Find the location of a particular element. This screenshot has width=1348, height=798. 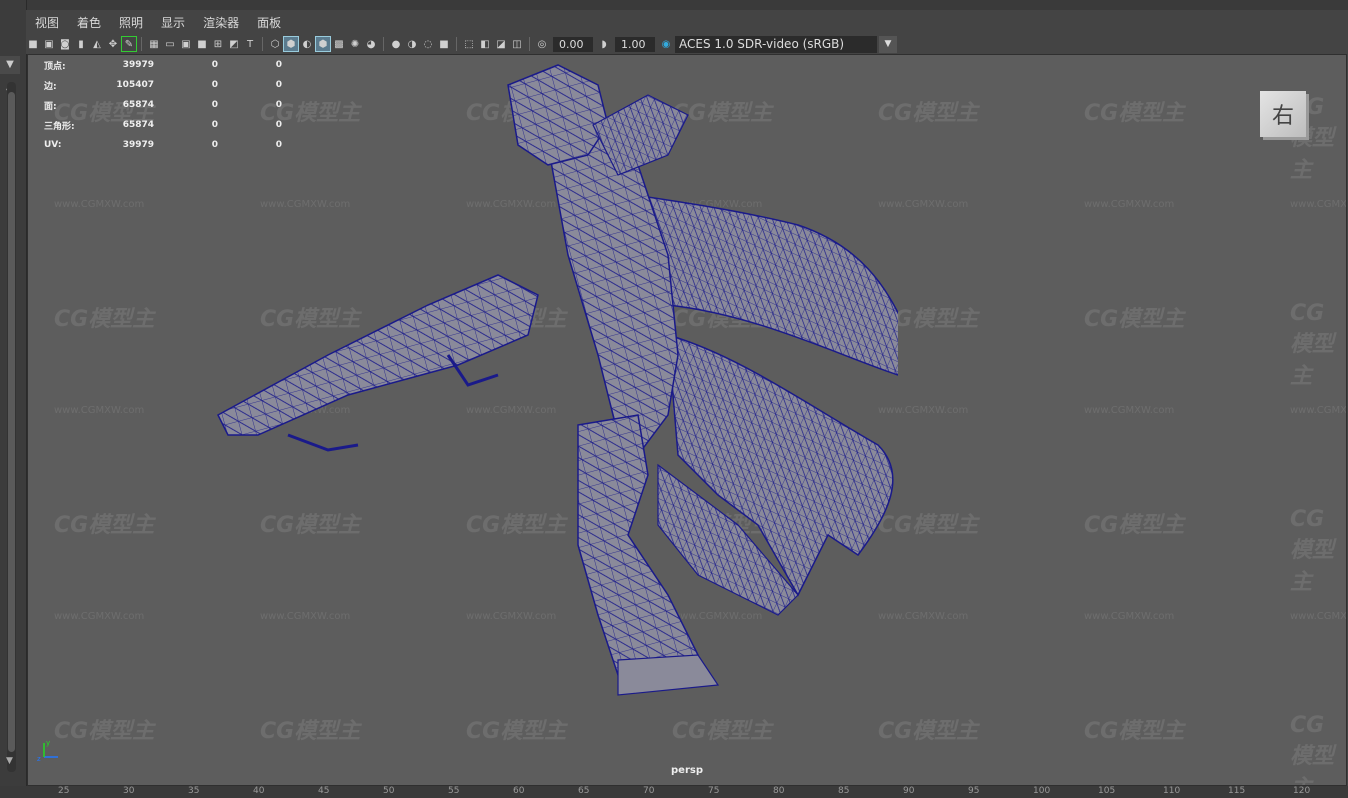

film-gate-icon: ▭ is located at coordinates (170, 44).